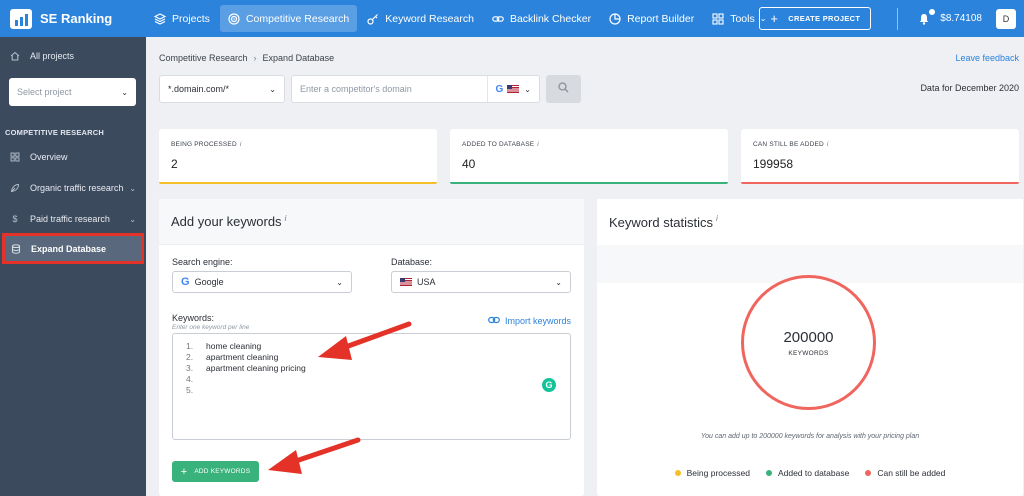 This screenshot has width=1024, height=496. What do you see at coordinates (255, 58) in the screenshot?
I see `chevron-right-icon: ›` at bounding box center [255, 58].